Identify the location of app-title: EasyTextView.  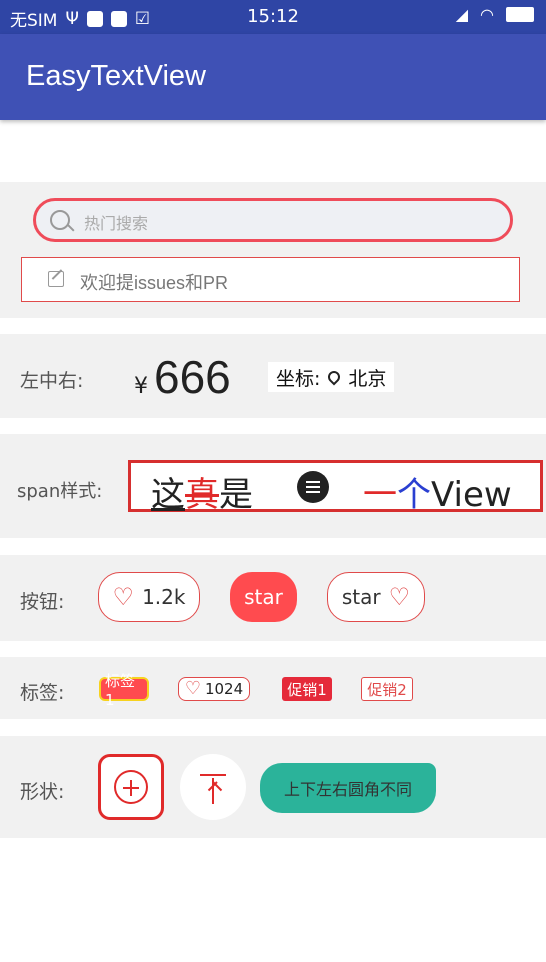
(116, 76).